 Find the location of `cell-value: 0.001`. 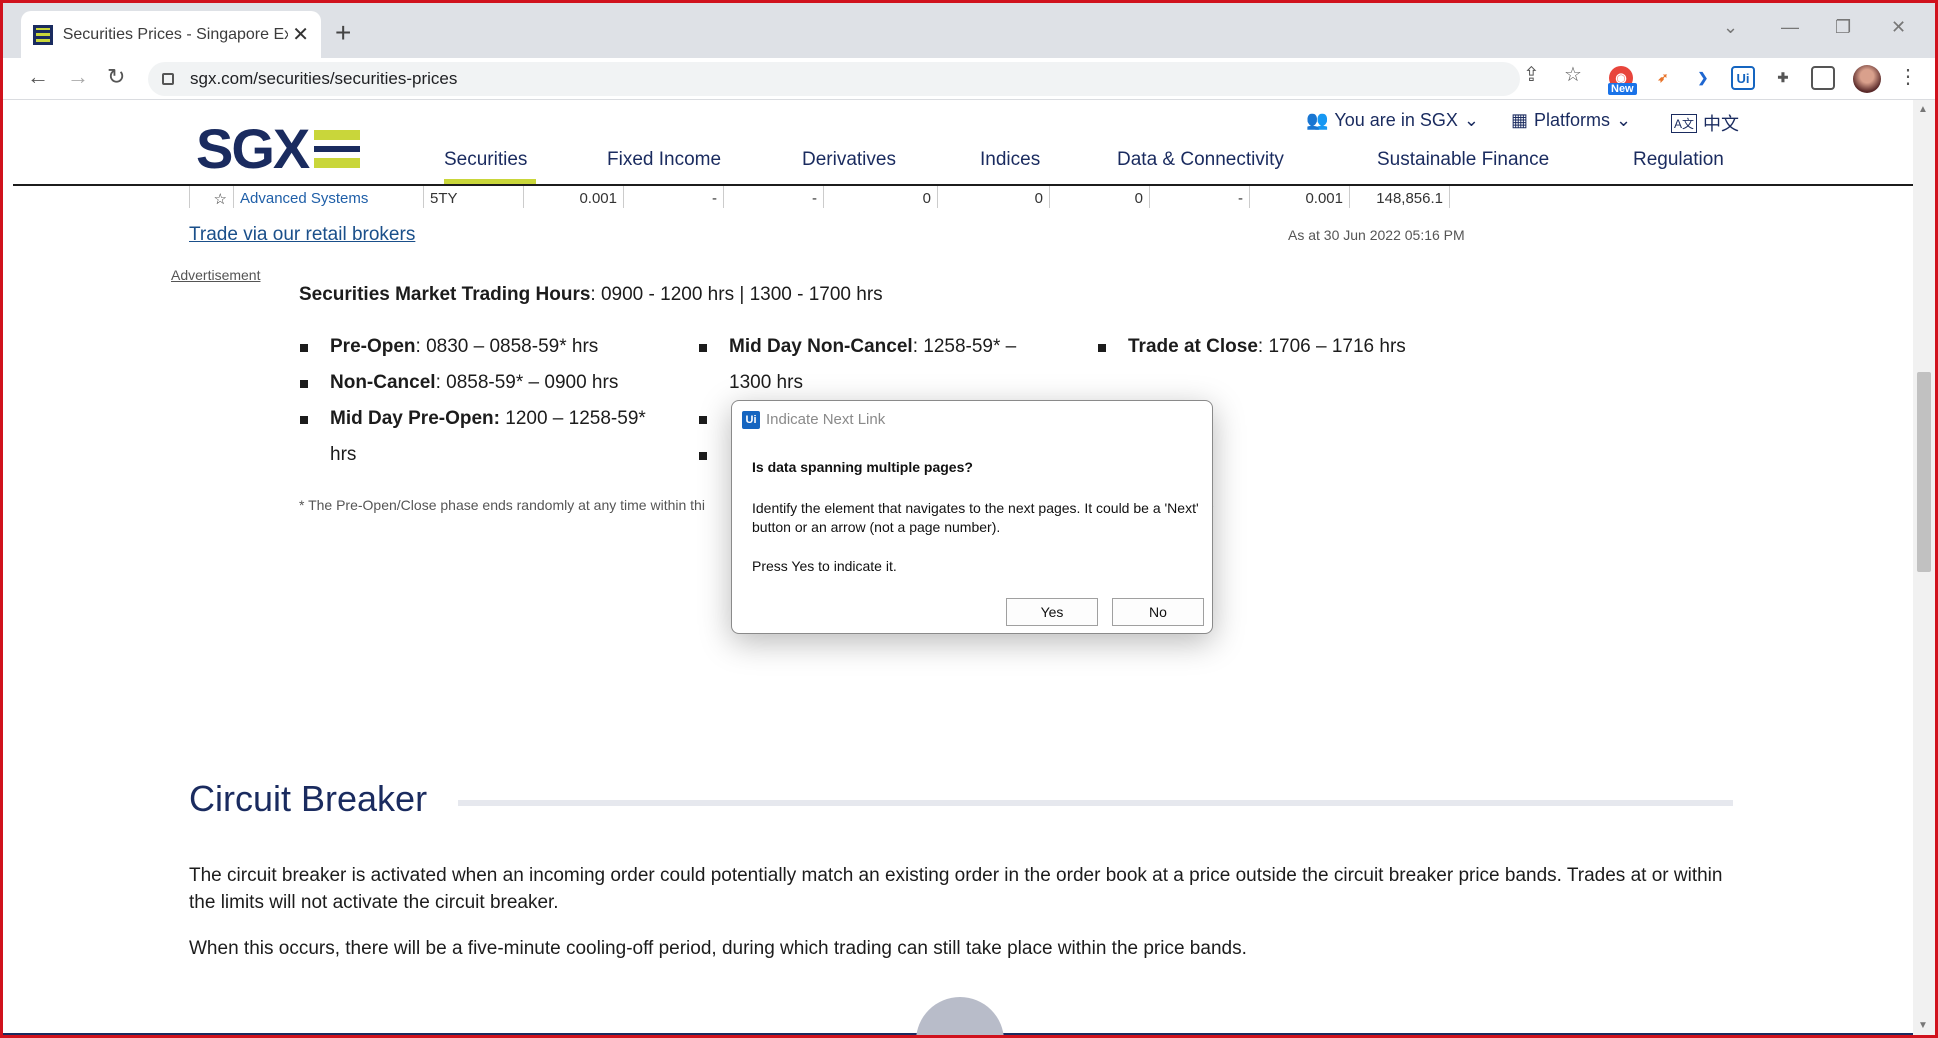

cell-value: 0.001 is located at coordinates (1300, 197).